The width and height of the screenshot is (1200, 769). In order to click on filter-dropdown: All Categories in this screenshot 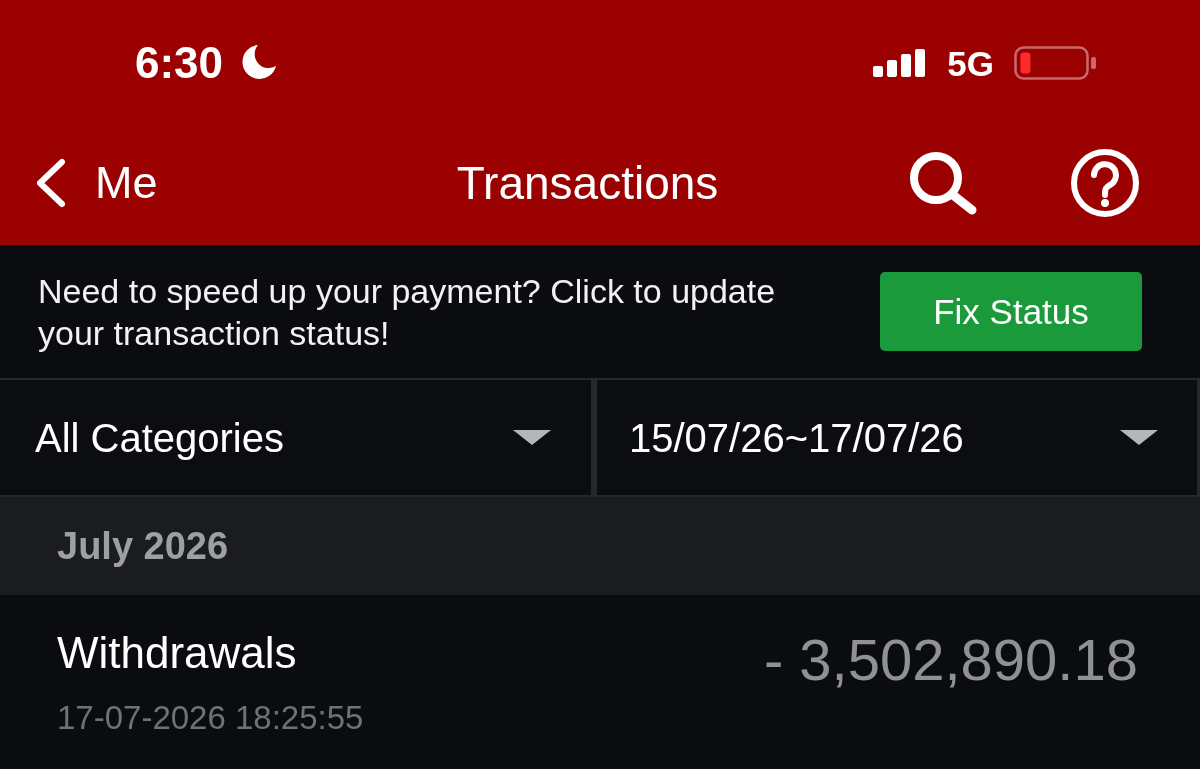, I will do `click(295, 437)`.